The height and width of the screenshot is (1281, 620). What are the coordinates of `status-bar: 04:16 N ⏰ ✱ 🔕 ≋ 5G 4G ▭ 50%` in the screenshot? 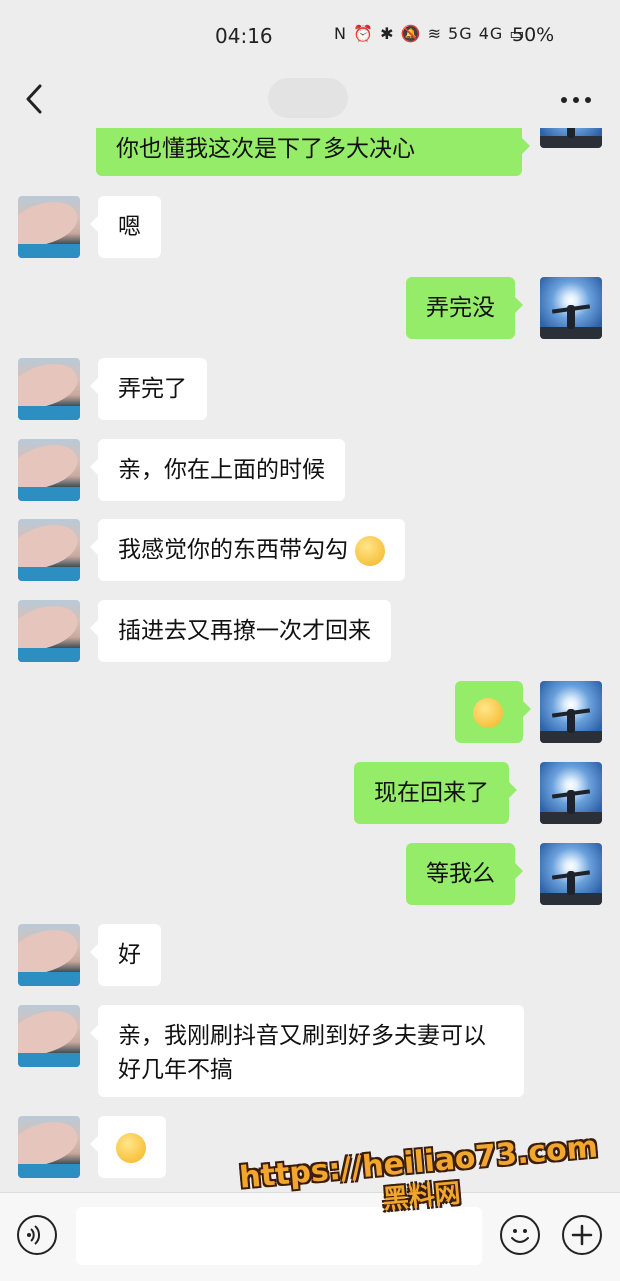 It's located at (310, 35).